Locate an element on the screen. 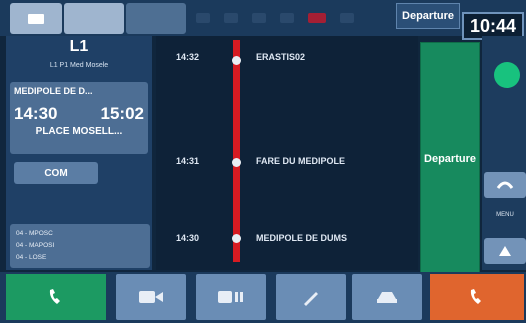 The width and height of the screenshot is (526, 323). message-list: 04 - MPOSC 04 - MAPOSI 04 - LOSE is located at coordinates (80, 246).